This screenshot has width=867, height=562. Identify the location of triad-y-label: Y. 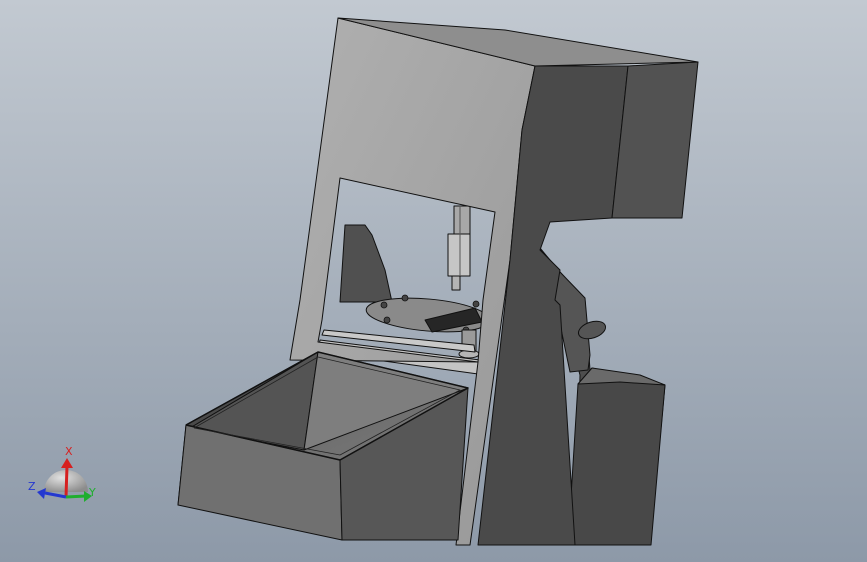
(92, 492).